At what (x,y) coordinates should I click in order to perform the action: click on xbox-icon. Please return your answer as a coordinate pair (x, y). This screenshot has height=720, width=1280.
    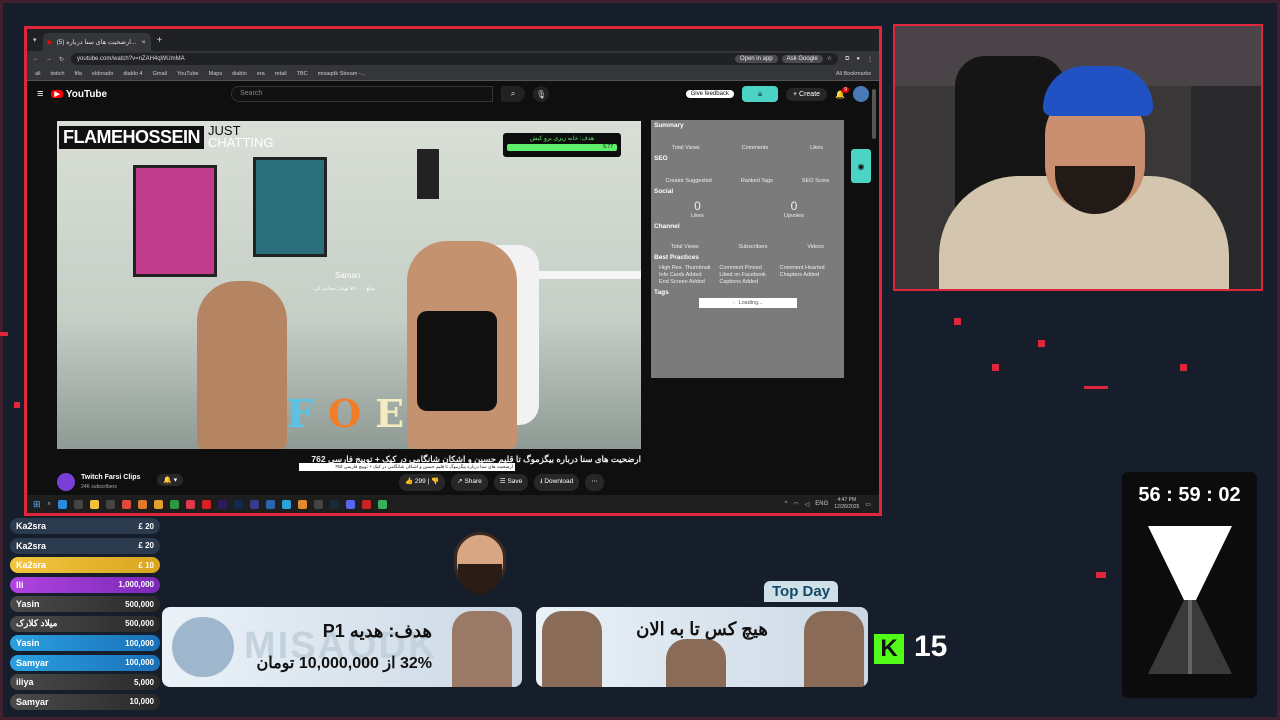
    Looking at the image, I should click on (174, 504).